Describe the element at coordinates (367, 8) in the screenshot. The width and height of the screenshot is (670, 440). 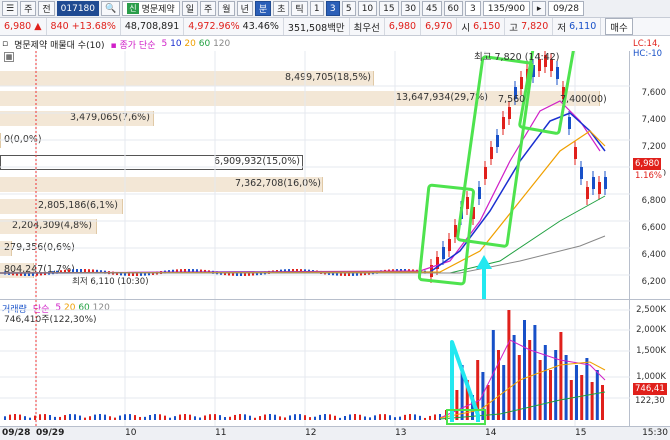
I see `minute-10: 10` at that location.